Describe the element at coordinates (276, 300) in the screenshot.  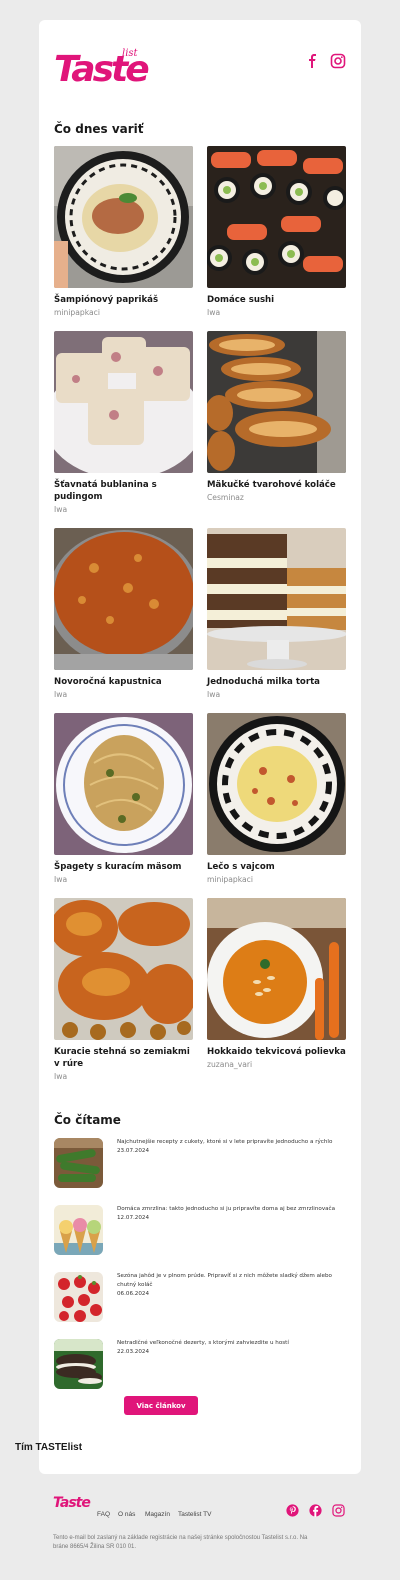
I see `recipe-title: Domáce sushi` at that location.